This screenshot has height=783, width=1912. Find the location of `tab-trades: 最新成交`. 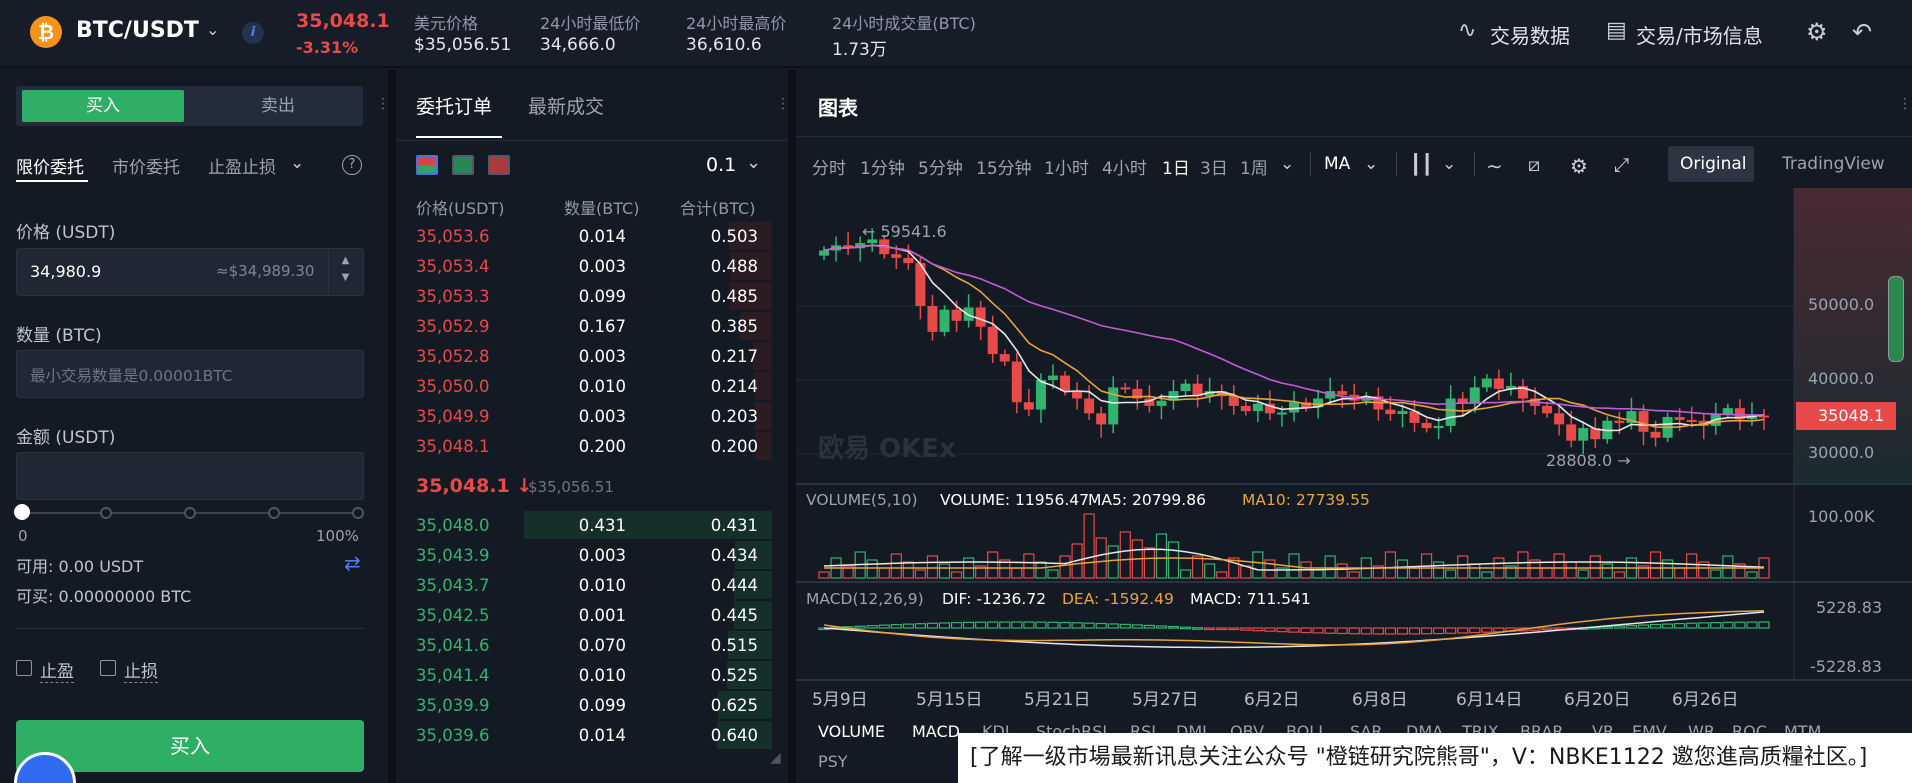

tab-trades: 最新成交 is located at coordinates (566, 105).